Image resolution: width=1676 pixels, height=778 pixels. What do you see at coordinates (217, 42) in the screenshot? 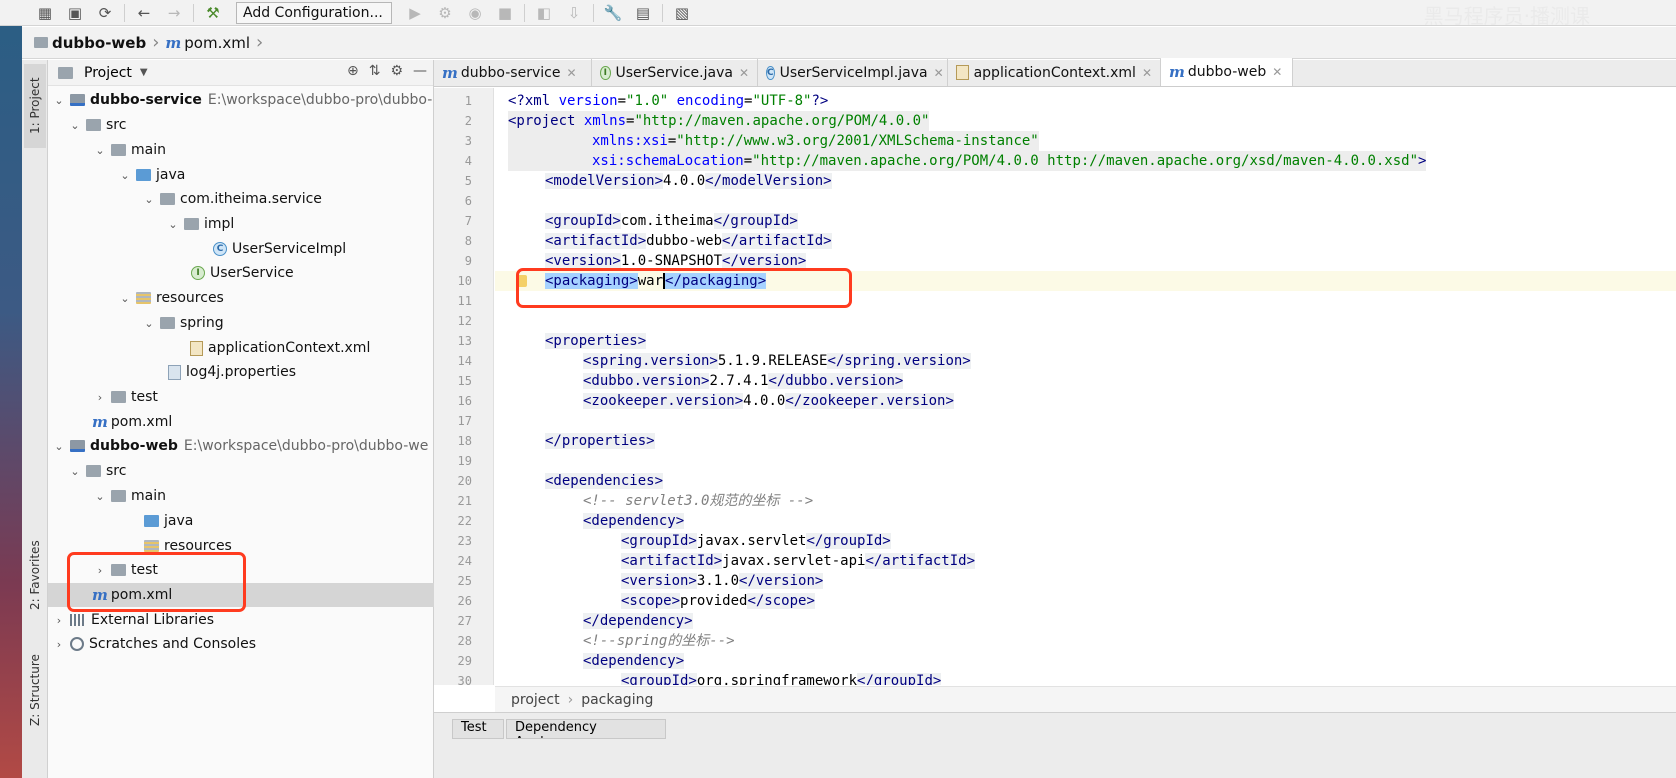
I see `nav-file: m pom.xml ›` at bounding box center [217, 42].